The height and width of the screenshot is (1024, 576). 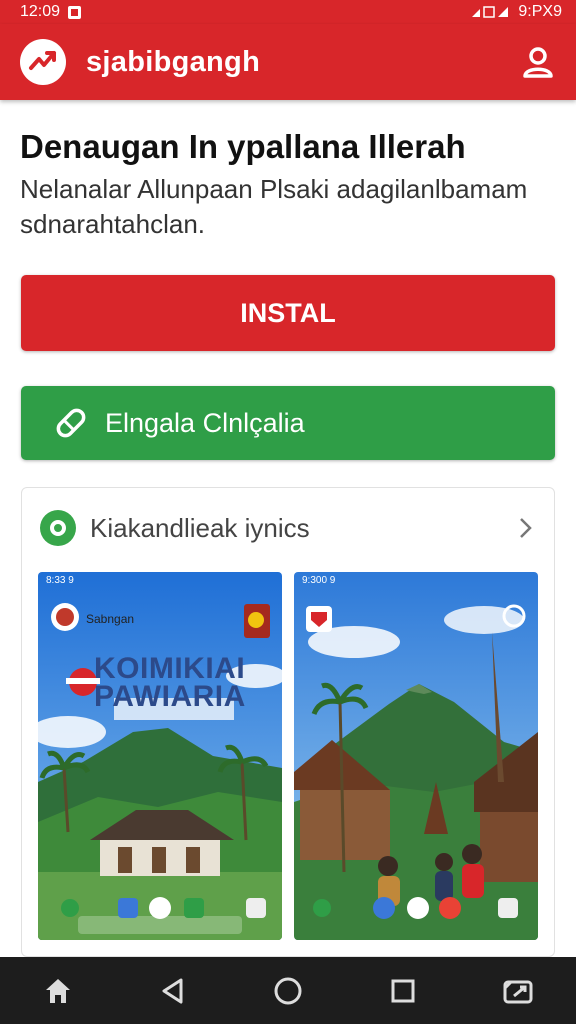 I want to click on screenshot-status-2: 9:300 9, so click(x=319, y=580).